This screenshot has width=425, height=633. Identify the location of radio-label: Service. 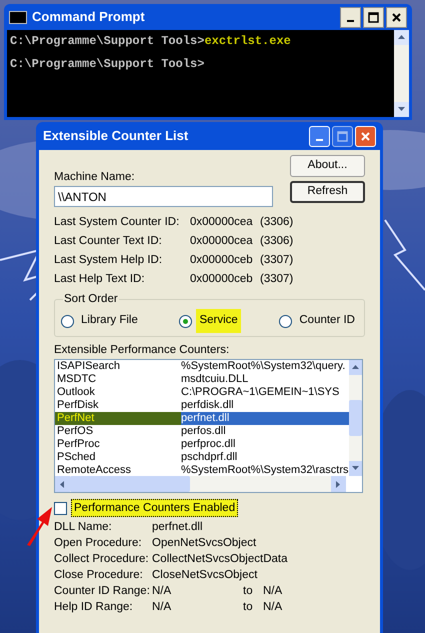
(218, 321).